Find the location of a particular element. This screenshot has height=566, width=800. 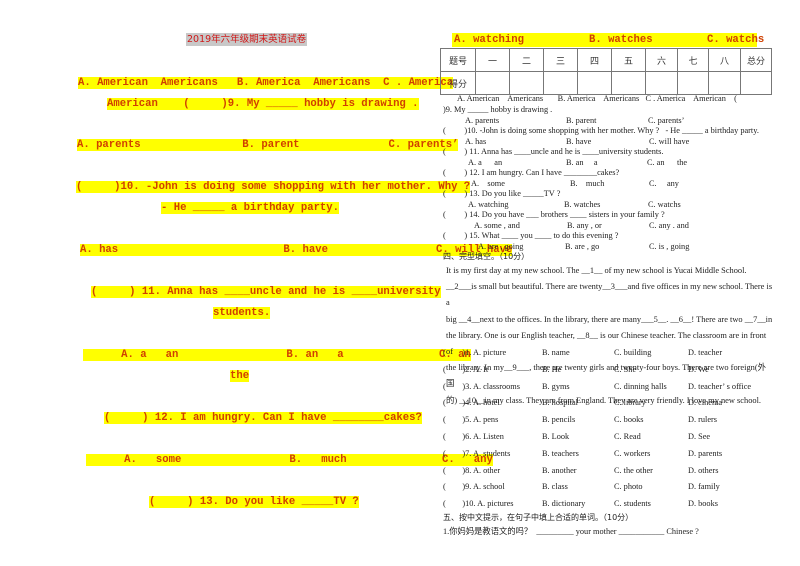

cloze-option-b: B. name is located at coordinates (556, 352).